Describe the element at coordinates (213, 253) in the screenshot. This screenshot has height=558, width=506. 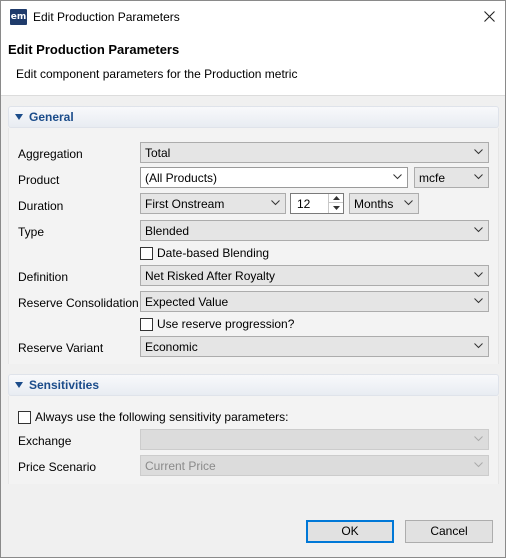
I see `date-based-blending-label: Date-based Blending` at that location.